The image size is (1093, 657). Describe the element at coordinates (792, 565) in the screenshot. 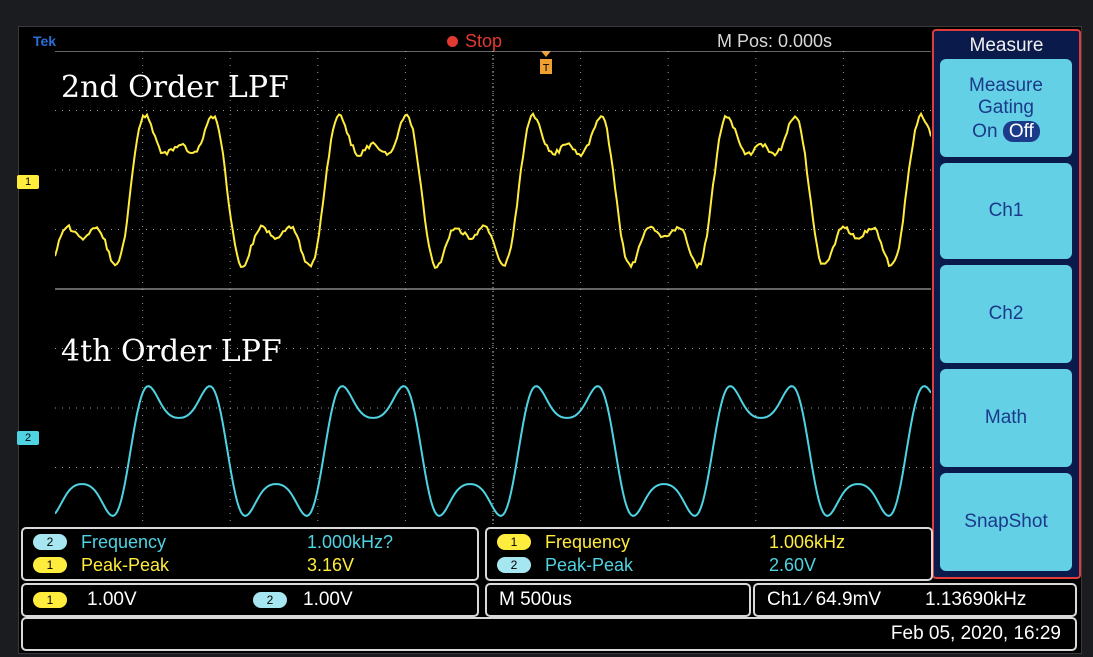

I see `measurement-value: 2.60V` at that location.